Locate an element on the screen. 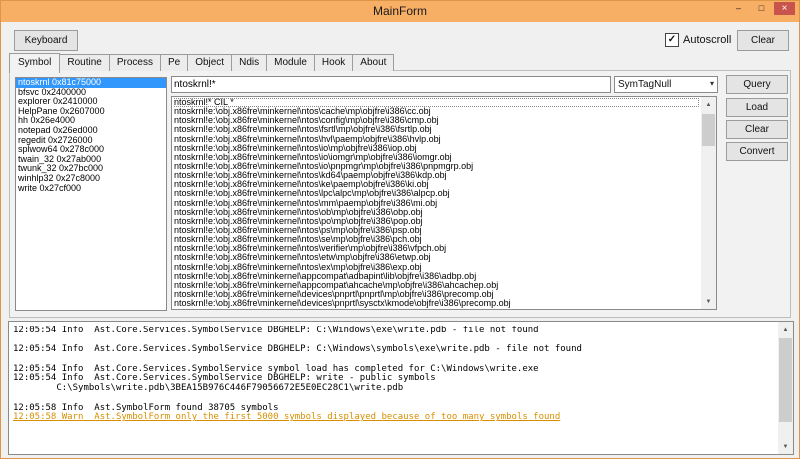 The width and height of the screenshot is (800, 459). log-scrollbar: ▲ ▼ is located at coordinates (785, 388).